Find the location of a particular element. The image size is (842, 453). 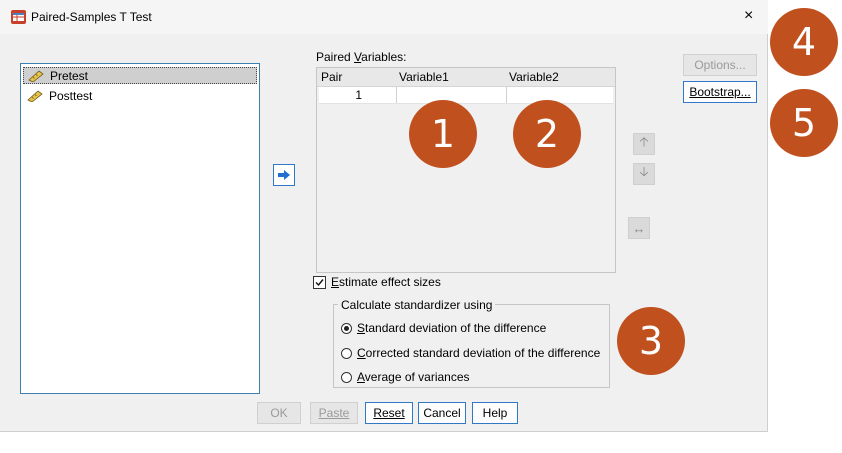

swap-arrows-icon: ↔ is located at coordinates (639, 228).